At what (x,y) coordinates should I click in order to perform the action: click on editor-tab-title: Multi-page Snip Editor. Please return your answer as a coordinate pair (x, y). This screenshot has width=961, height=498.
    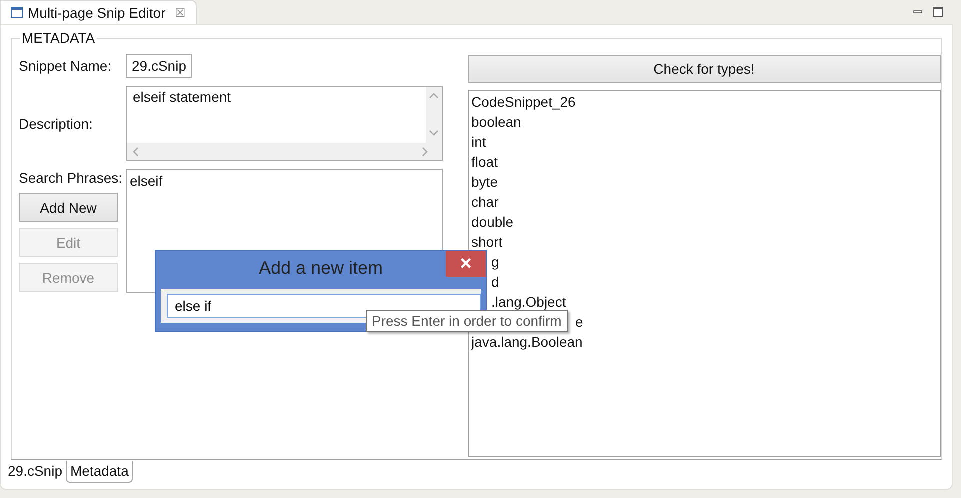
    Looking at the image, I should click on (97, 12).